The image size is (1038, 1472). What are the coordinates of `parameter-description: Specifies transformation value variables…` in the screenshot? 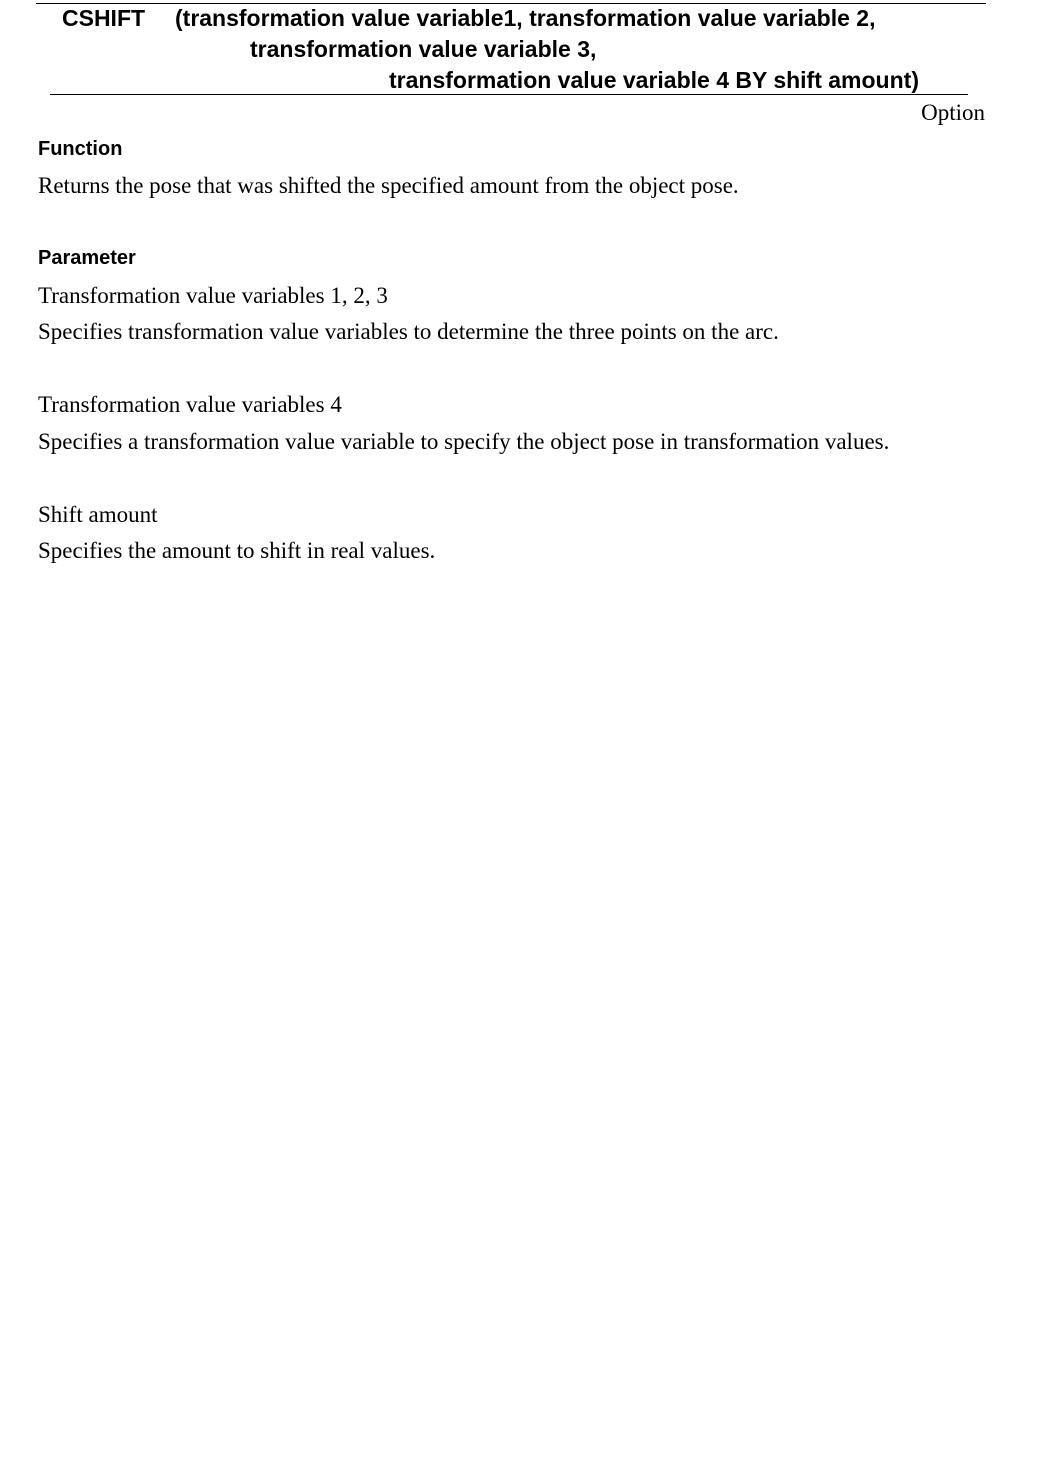 It's located at (408, 331).